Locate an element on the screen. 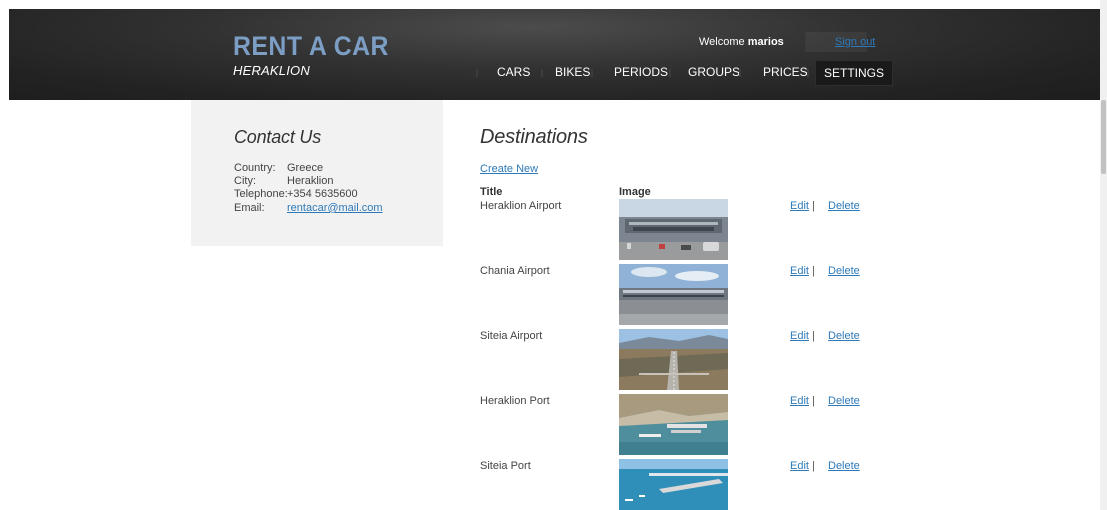 Image resolution: width=1107 pixels, height=510 pixels. contact-title: Contact Us is located at coordinates (278, 137).